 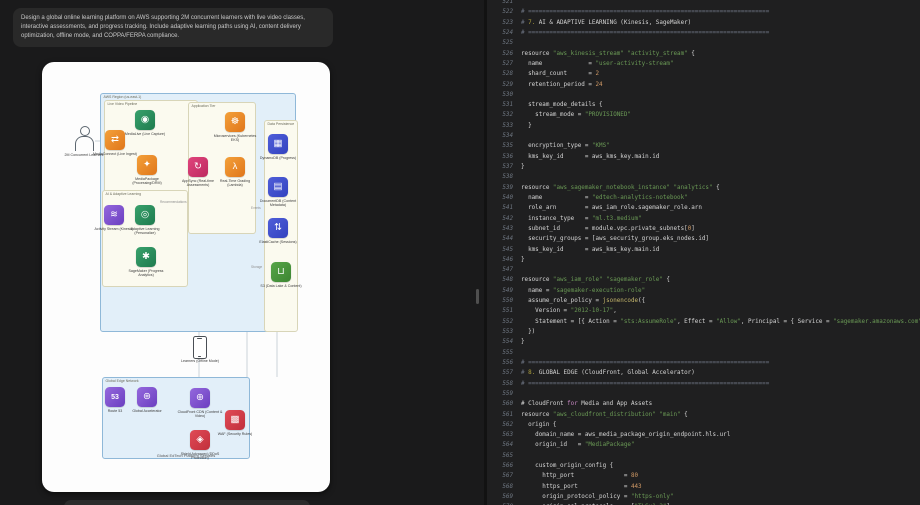 I want to click on next-message-peek, so click(x=187, y=502).